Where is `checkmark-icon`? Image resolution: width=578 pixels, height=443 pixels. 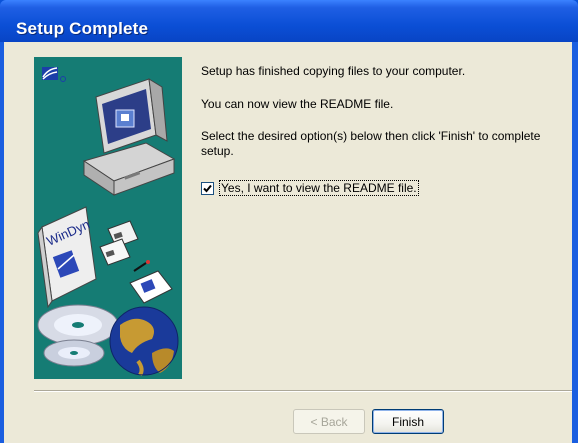 checkmark-icon is located at coordinates (207, 188).